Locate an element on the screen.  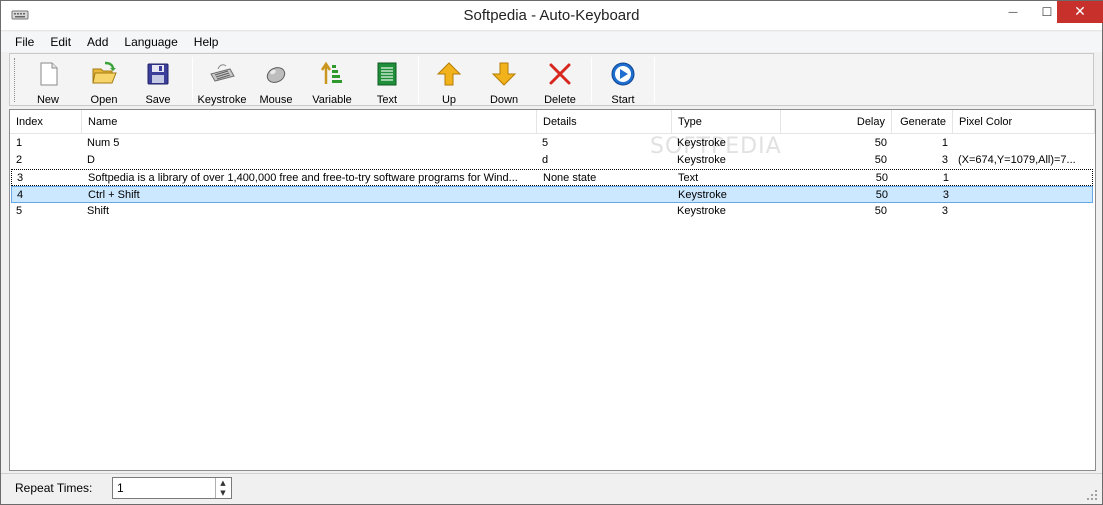
mouse-icon is located at coordinates (276, 75).